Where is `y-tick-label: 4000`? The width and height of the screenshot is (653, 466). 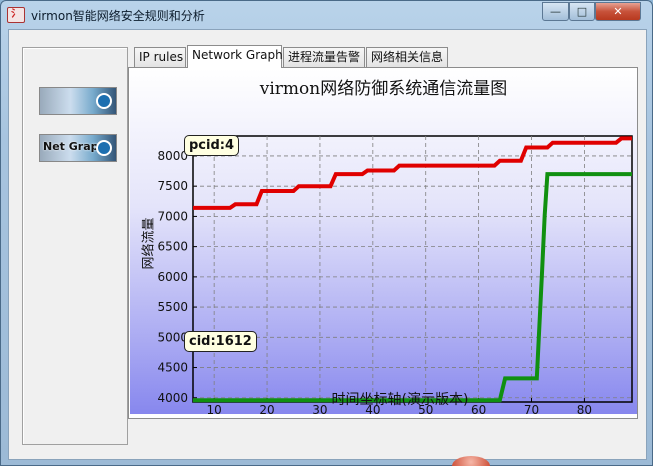 y-tick-label: 4000 is located at coordinates (172, 398).